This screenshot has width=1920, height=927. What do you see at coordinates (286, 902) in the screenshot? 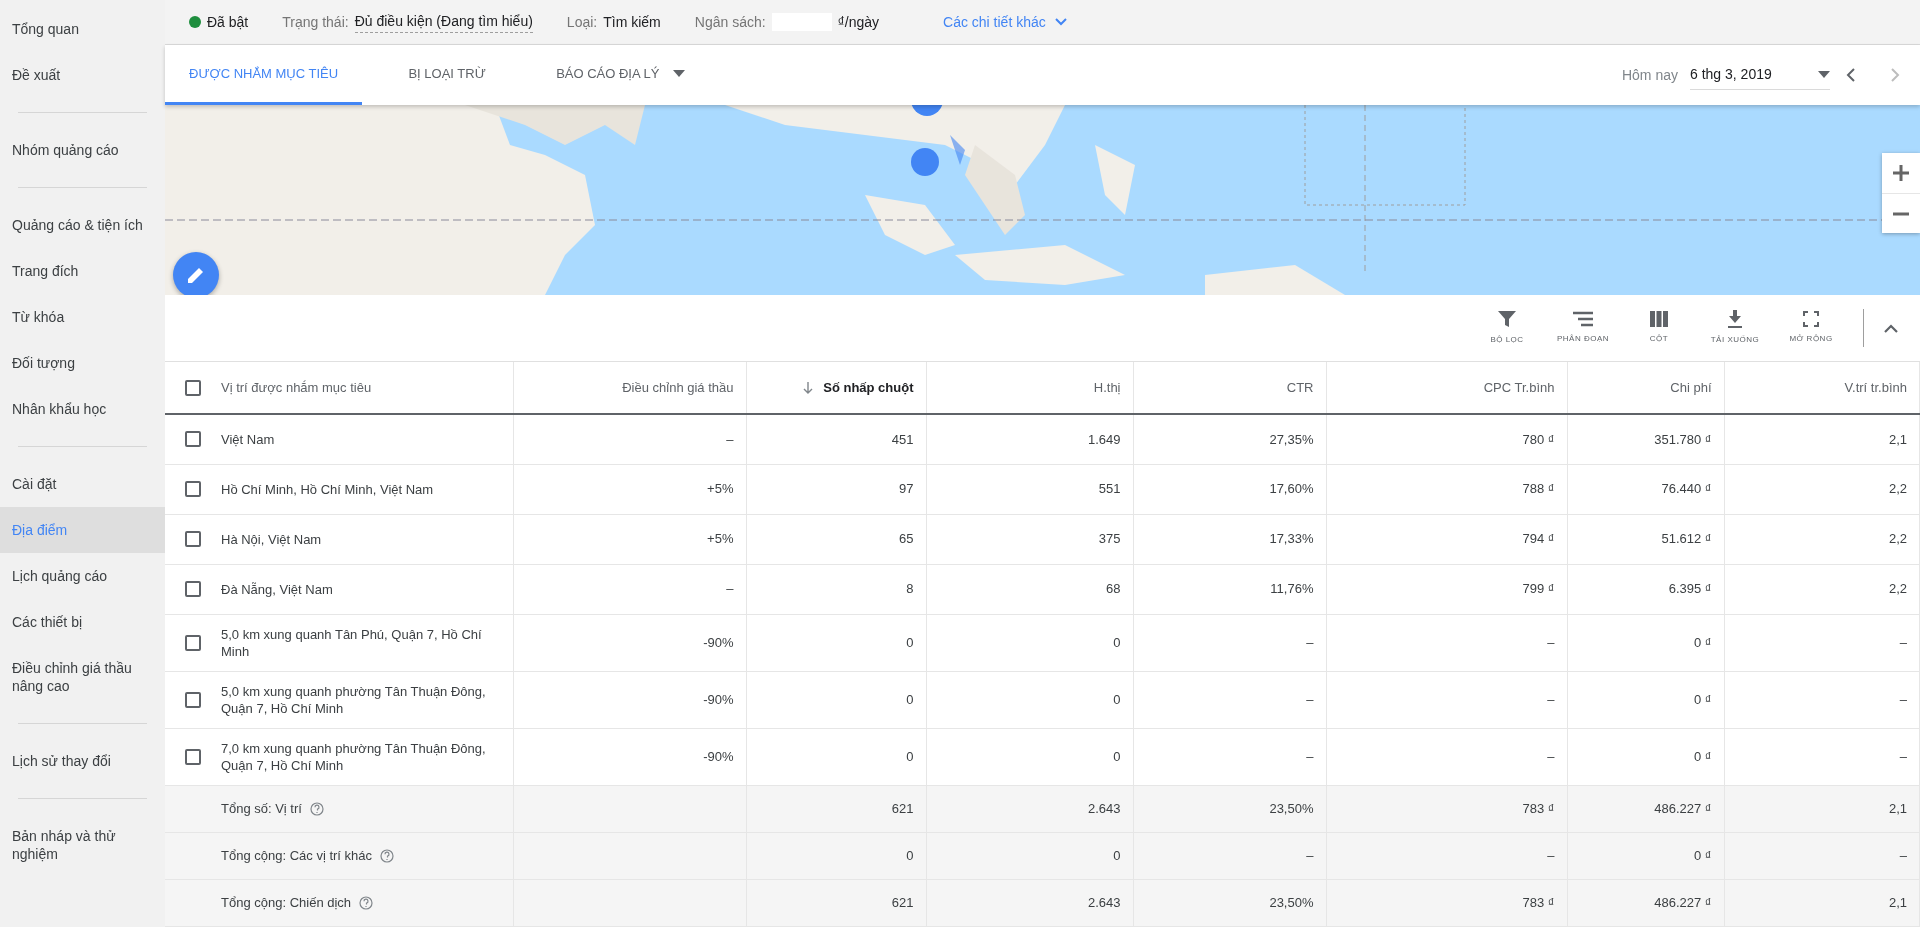
I see `total-label: Tổng cộng: Chiến dịch` at bounding box center [286, 902].